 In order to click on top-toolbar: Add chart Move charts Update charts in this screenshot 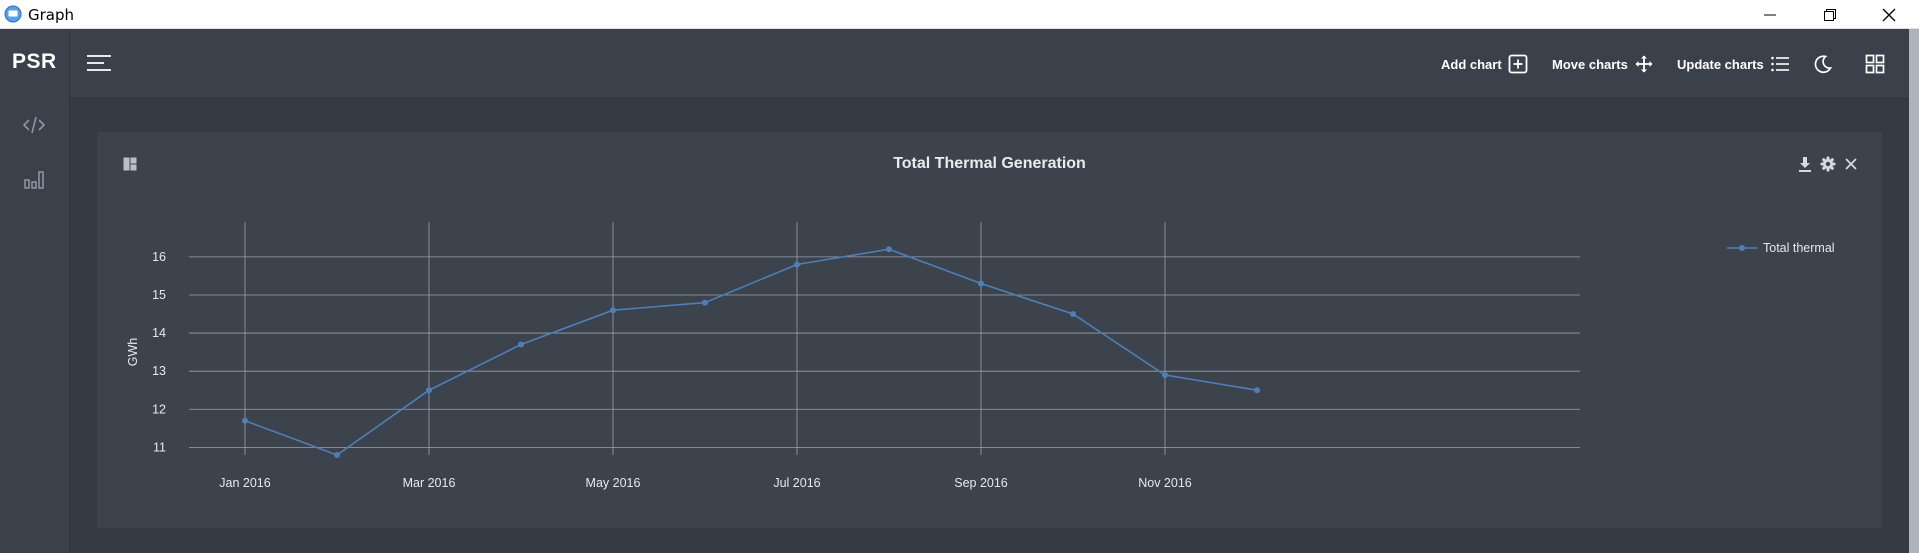, I will do `click(989, 64)`.